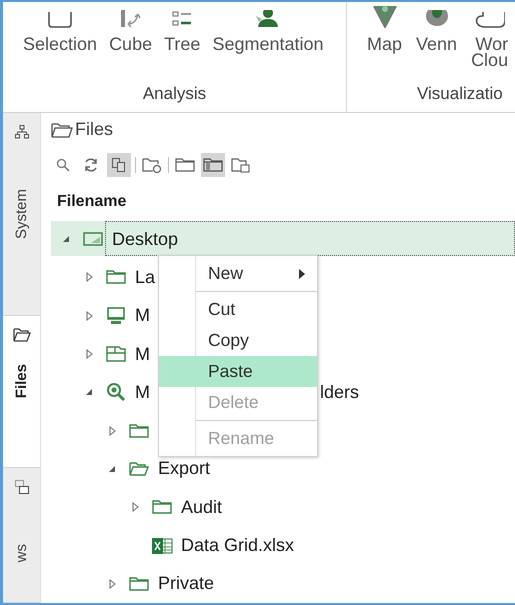 The image size is (515, 605). What do you see at coordinates (385, 17) in the screenshot?
I see `map-pin-icon` at bounding box center [385, 17].